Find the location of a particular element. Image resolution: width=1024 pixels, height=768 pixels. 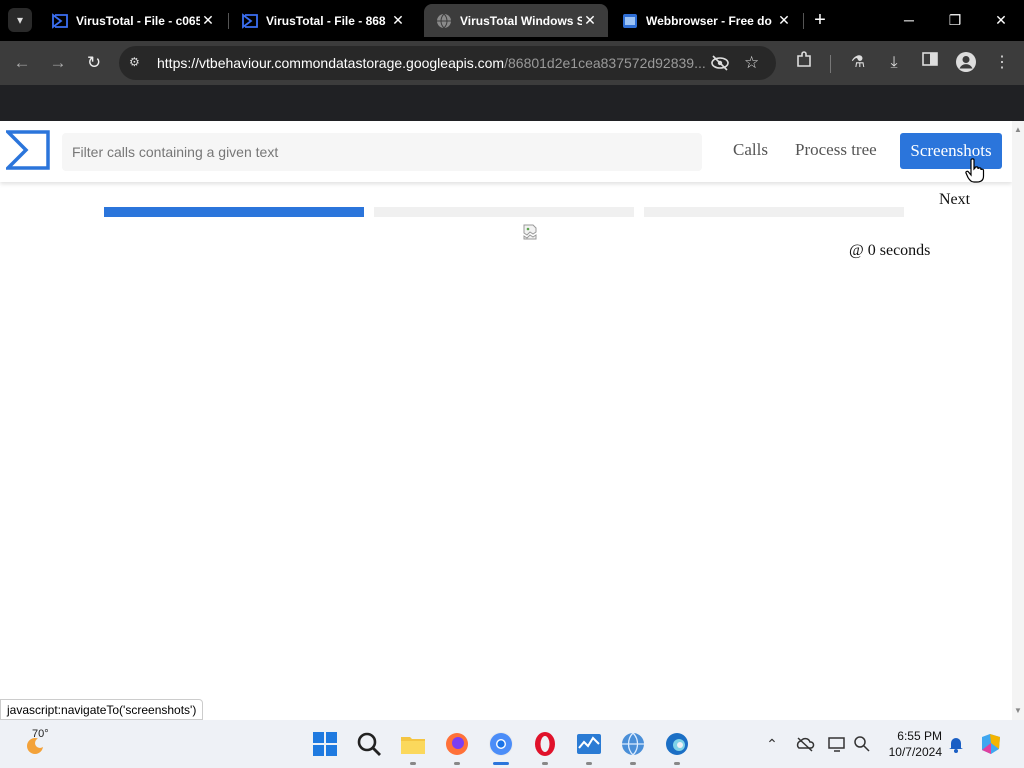

side-panel-icon is located at coordinates (930, 63).